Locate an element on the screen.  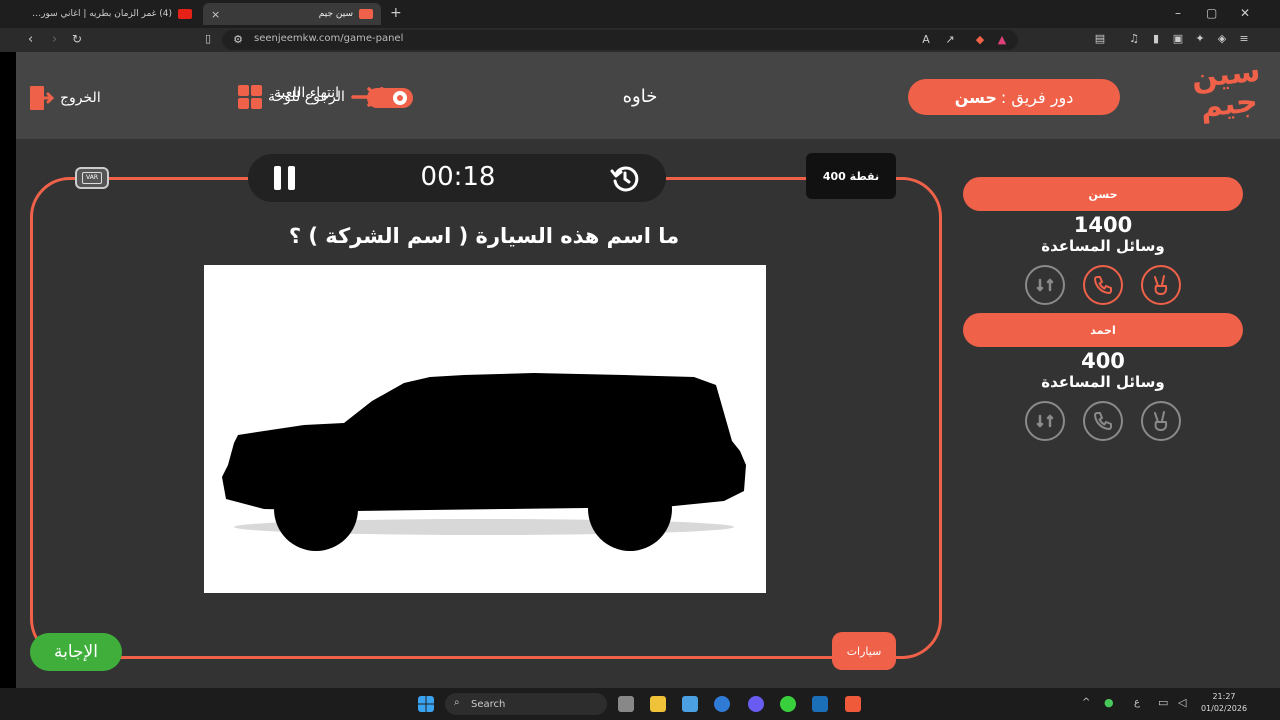
car-silhouette is located at coordinates (484, 462).